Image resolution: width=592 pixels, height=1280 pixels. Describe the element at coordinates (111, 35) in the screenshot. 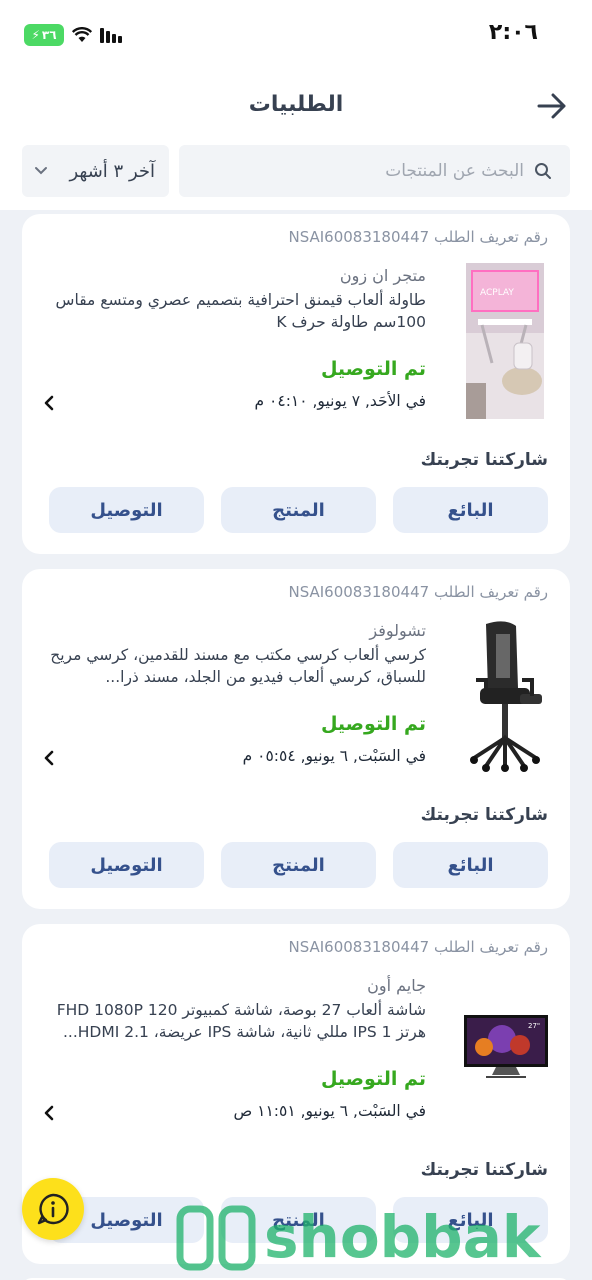

I see `signal-bars-icon` at that location.